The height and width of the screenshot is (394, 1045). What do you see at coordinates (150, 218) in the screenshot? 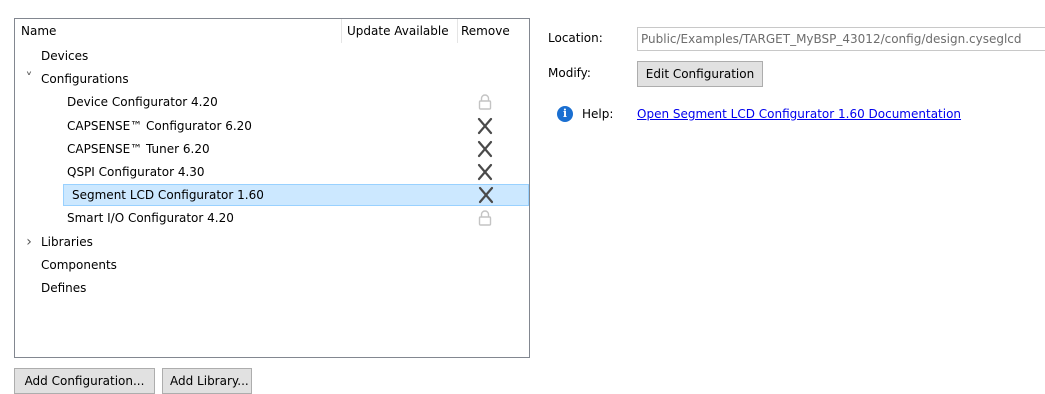
I see `tree-item-label: Smart I/O Configurator 4.20` at bounding box center [150, 218].